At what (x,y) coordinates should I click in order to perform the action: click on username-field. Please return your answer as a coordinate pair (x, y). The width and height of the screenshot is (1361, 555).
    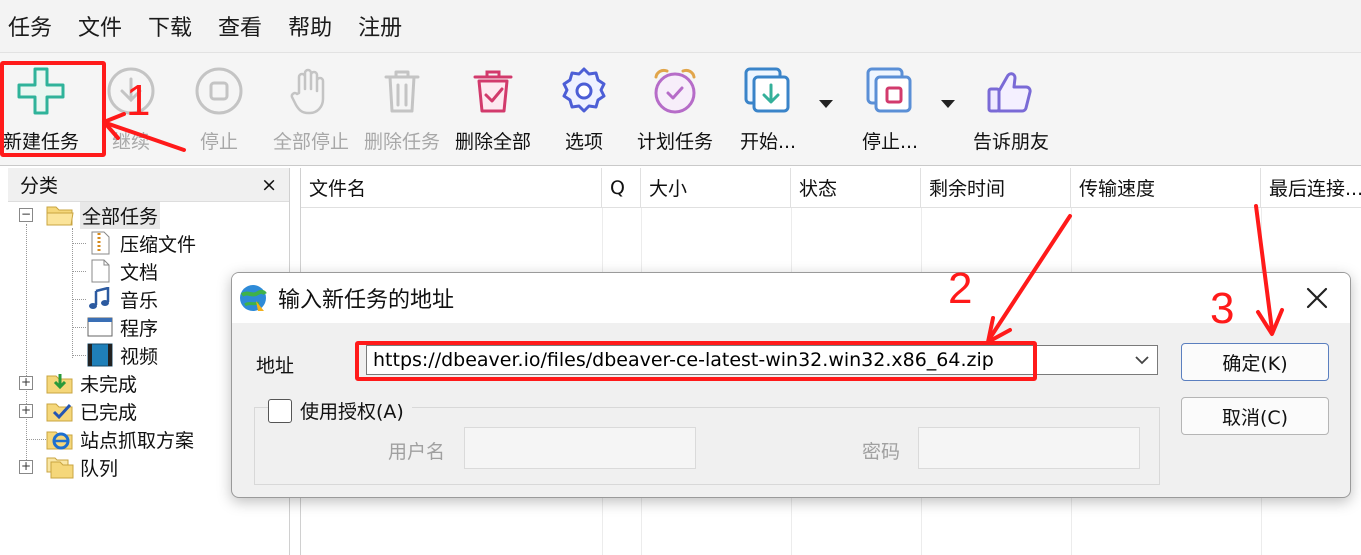
    Looking at the image, I should click on (580, 448).